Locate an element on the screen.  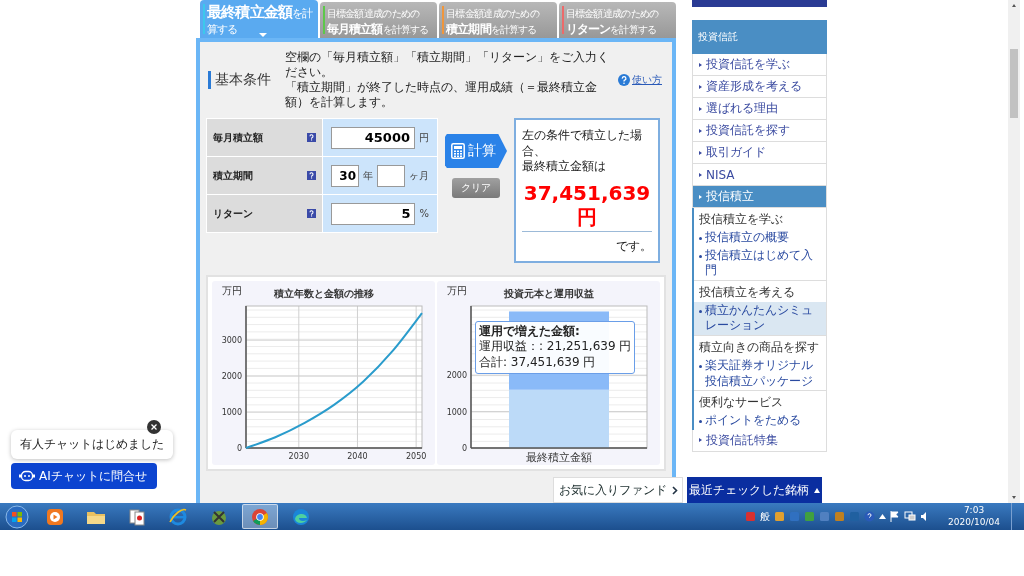
tooltip-title: 運用で増えた金額: is located at coordinates (530, 331).